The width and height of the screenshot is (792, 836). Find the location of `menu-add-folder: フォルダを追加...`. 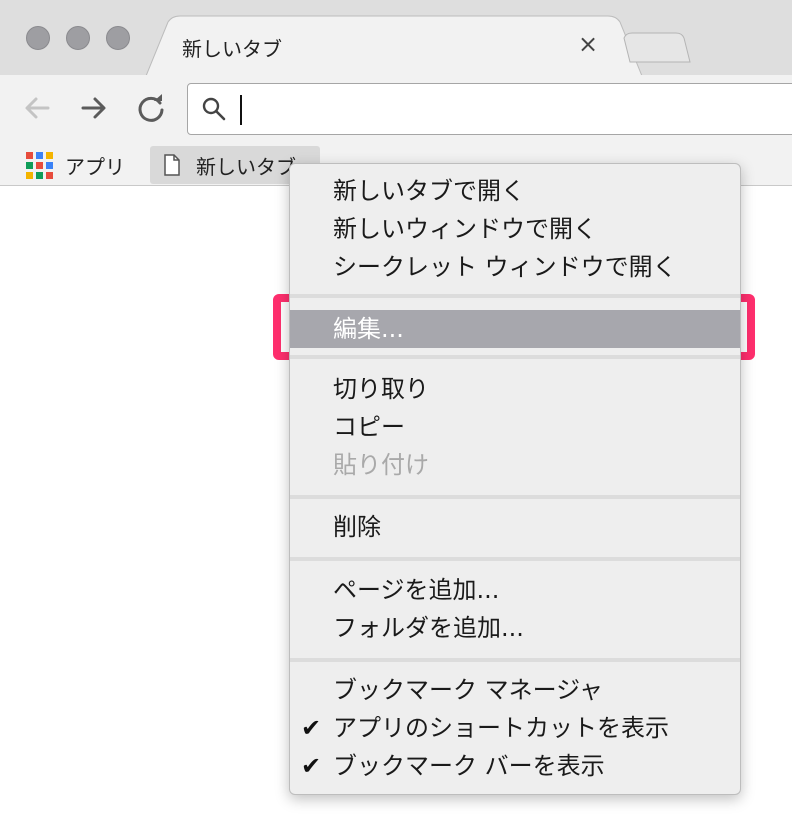

menu-add-folder: フォルダを追加... is located at coordinates (515, 628).